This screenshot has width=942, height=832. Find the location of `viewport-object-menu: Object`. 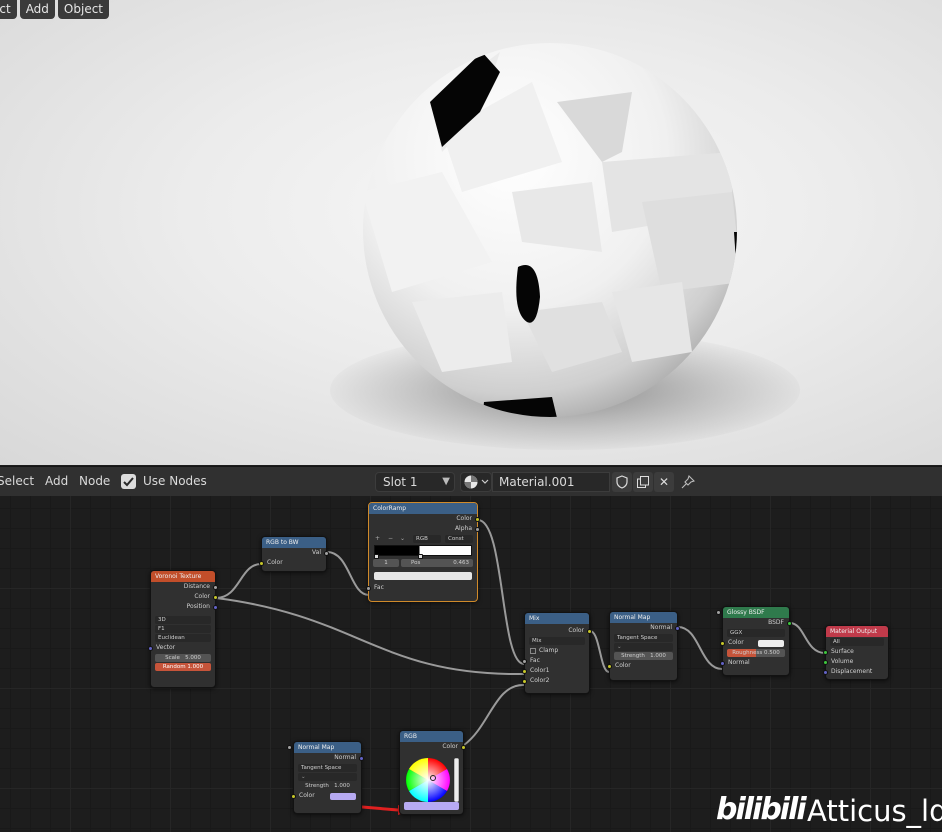

viewport-object-menu: Object is located at coordinates (83, 9).